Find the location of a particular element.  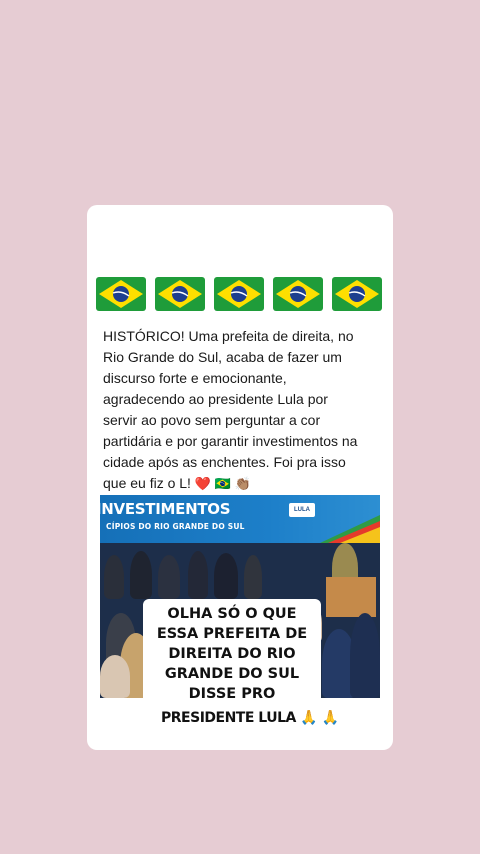

government-logo: LULA is located at coordinates (302, 510).